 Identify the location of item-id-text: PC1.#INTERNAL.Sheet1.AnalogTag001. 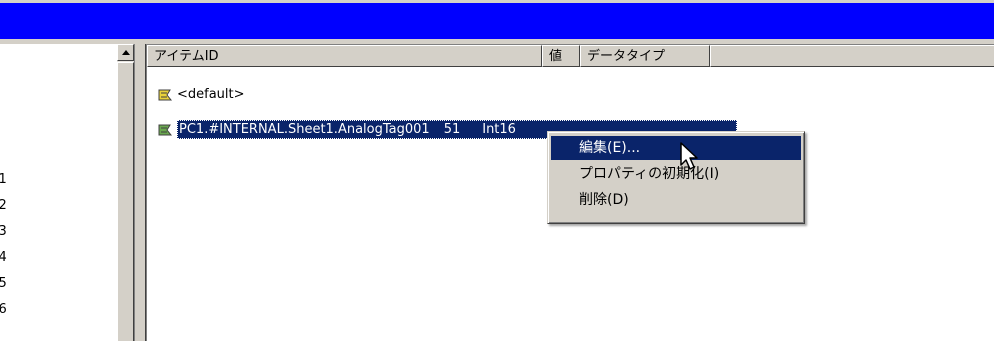
(304, 129).